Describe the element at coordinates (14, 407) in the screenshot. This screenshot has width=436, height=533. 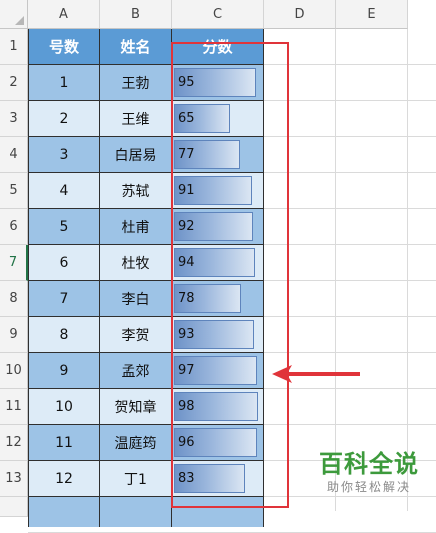
I see `row-header-11: 11` at that location.